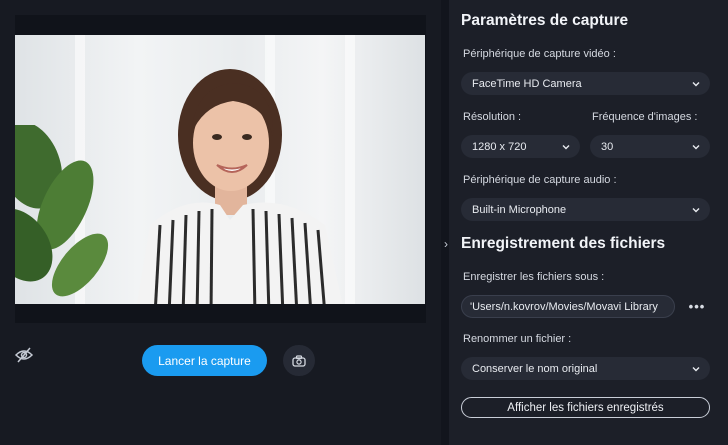 This screenshot has width=728, height=445. Describe the element at coordinates (492, 117) in the screenshot. I see `resolution-label: Résolution :` at that location.